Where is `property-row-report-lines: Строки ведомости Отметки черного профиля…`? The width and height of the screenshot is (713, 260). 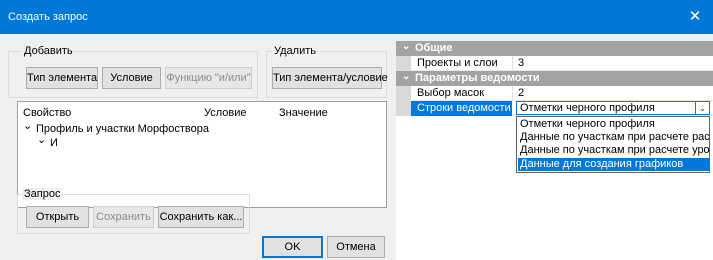
property-row-report-lines: Строки ведомости Отметки черного профиля… is located at coordinates (554, 137).